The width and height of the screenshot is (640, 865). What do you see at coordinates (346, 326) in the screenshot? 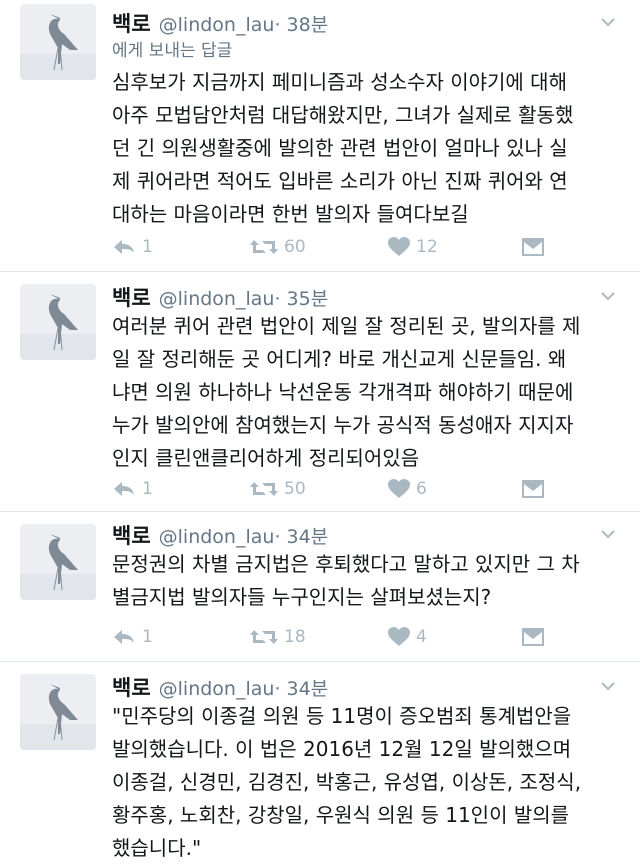
I see `tweet-text-line: 여러분 퀴어 관련 법안이 제일 잘 정리된 곳, 발의자를 제` at bounding box center [346, 326].